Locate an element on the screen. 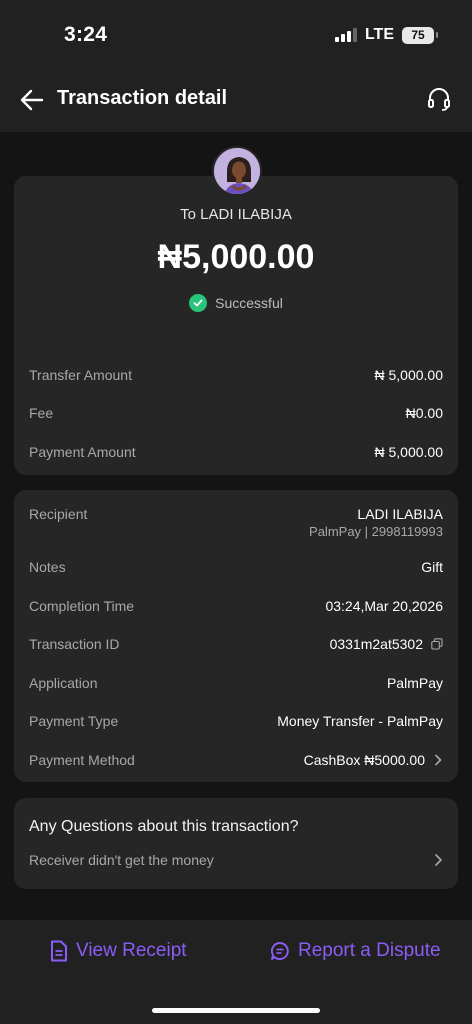  bottom-action-bar: View Receipt Report a Dispute is located at coordinates (236, 972).